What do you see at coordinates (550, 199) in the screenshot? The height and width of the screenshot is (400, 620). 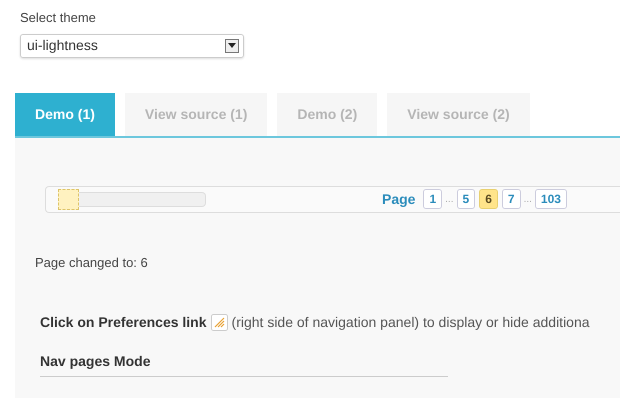 I see `page-button: 103` at bounding box center [550, 199].